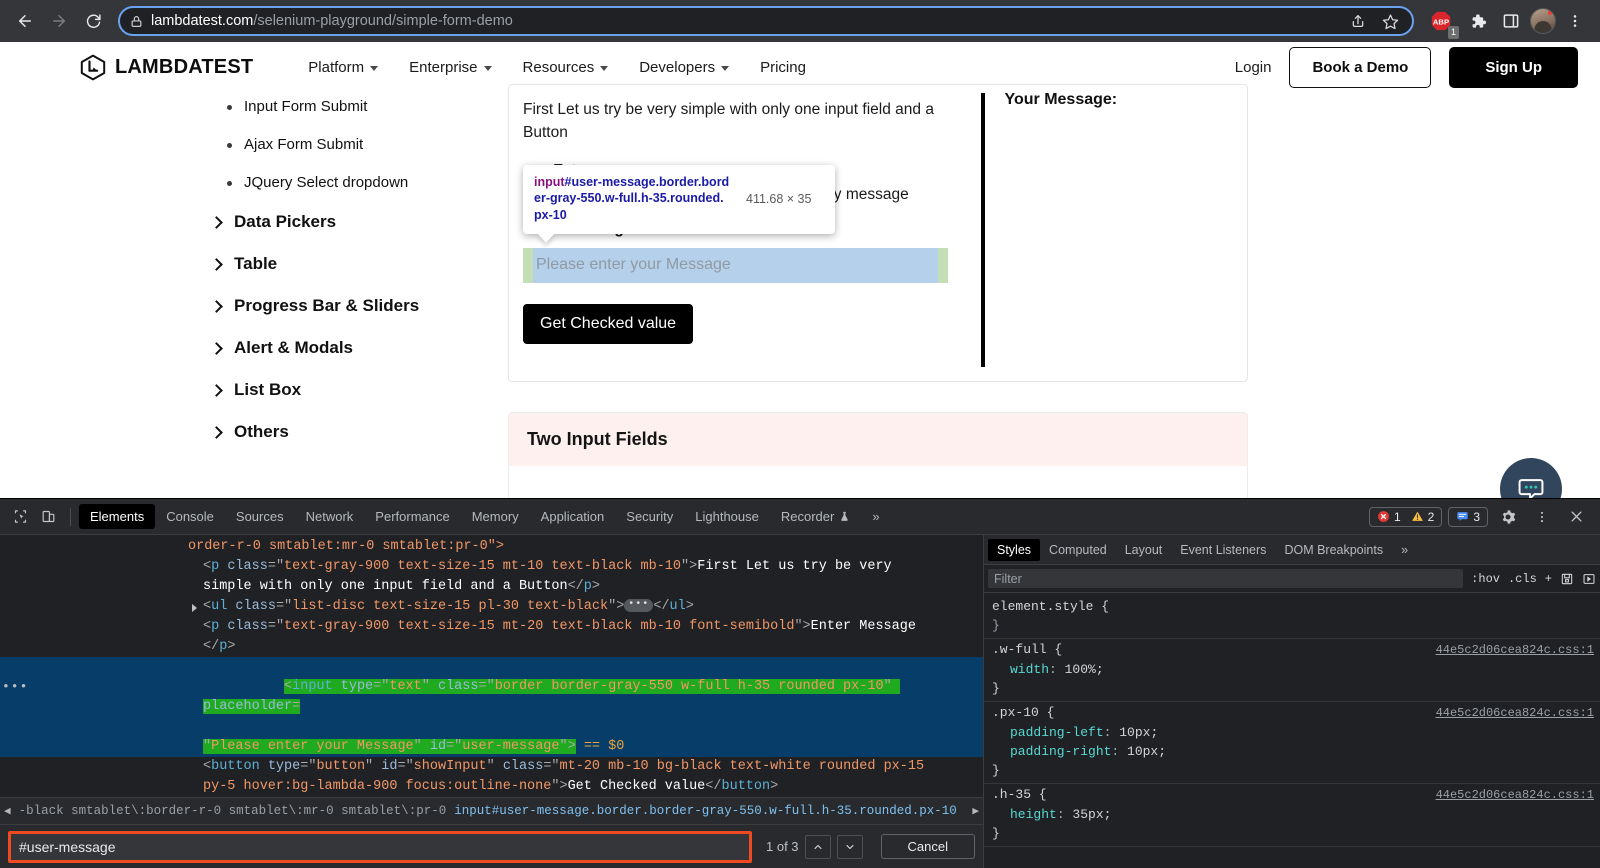 The height and width of the screenshot is (868, 1600). Describe the element at coordinates (1511, 21) in the screenshot. I see `side-panel-icon` at that location.